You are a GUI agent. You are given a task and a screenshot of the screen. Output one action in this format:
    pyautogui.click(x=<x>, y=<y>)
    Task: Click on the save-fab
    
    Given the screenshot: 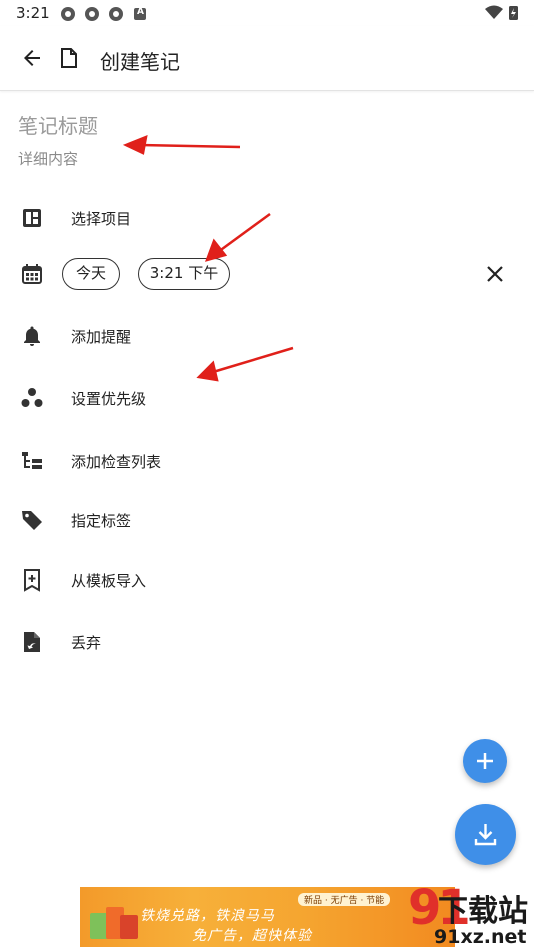 What is the action you would take?
    pyautogui.click(x=485, y=834)
    